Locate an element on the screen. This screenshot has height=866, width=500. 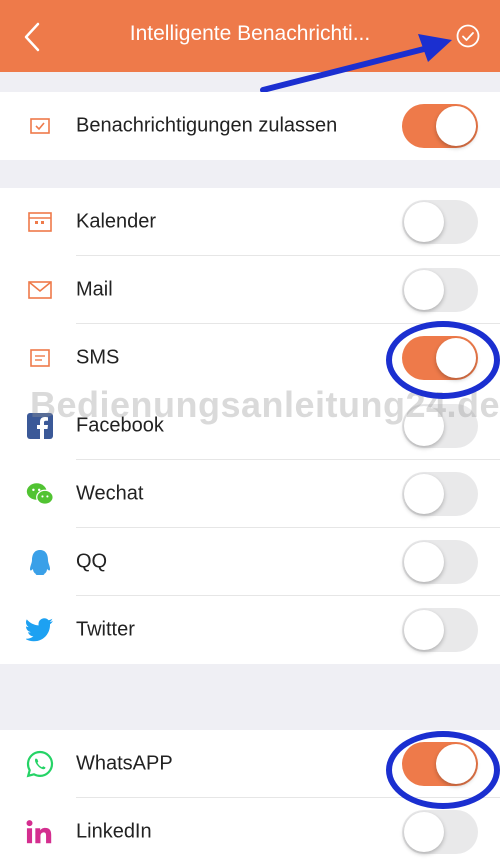
qq-toggle is located at coordinates (440, 562).